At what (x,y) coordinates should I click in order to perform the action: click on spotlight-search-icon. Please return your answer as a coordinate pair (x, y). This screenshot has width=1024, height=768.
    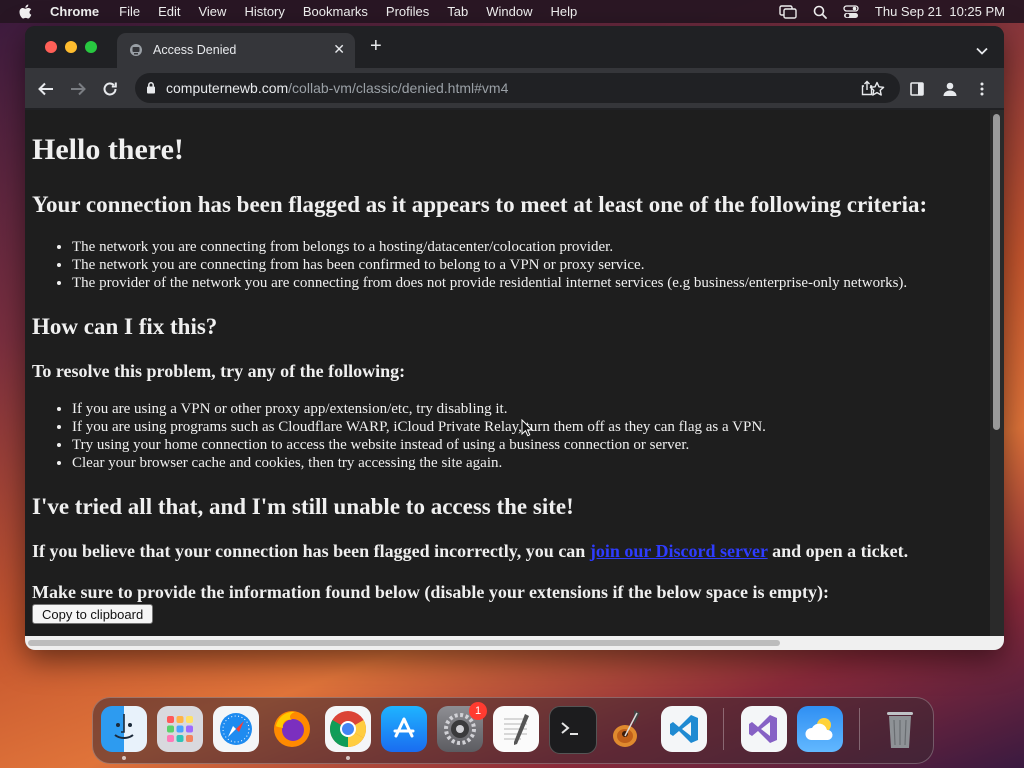
    Looking at the image, I should click on (820, 12).